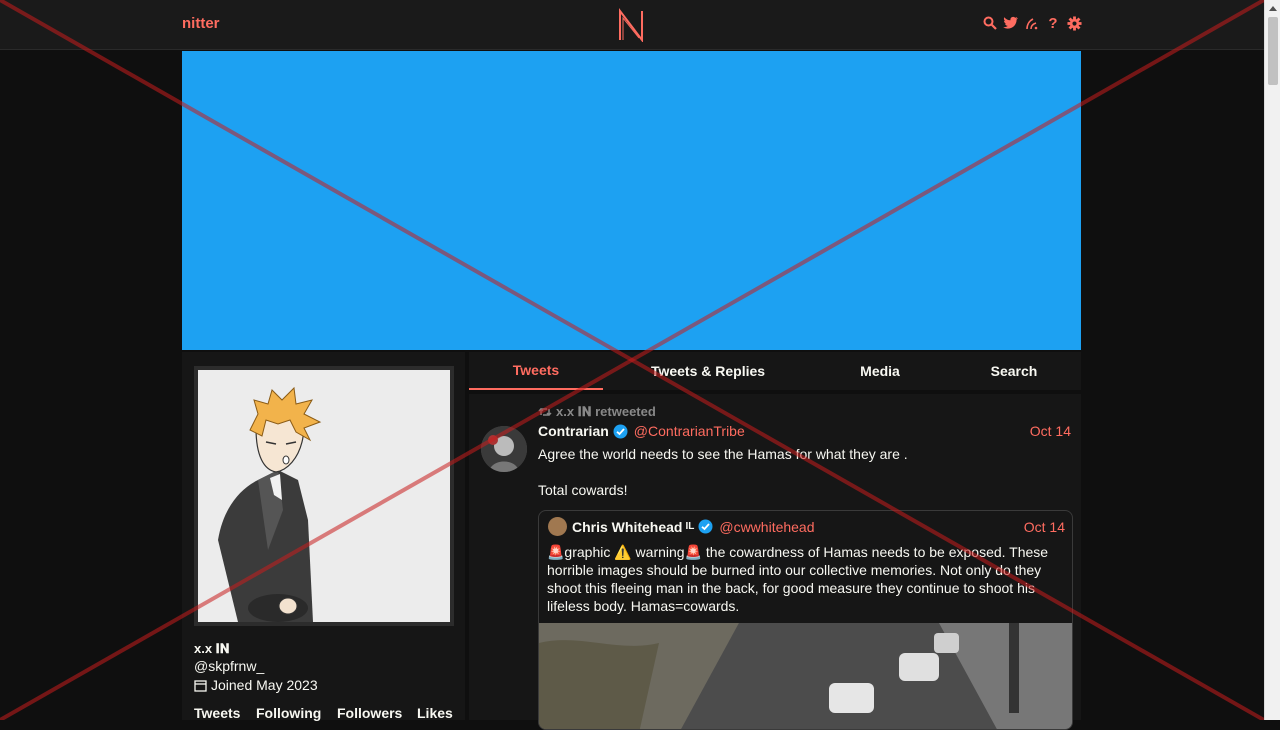  I want to click on quote-author-fullname: Chris Whitehead, so click(627, 527).